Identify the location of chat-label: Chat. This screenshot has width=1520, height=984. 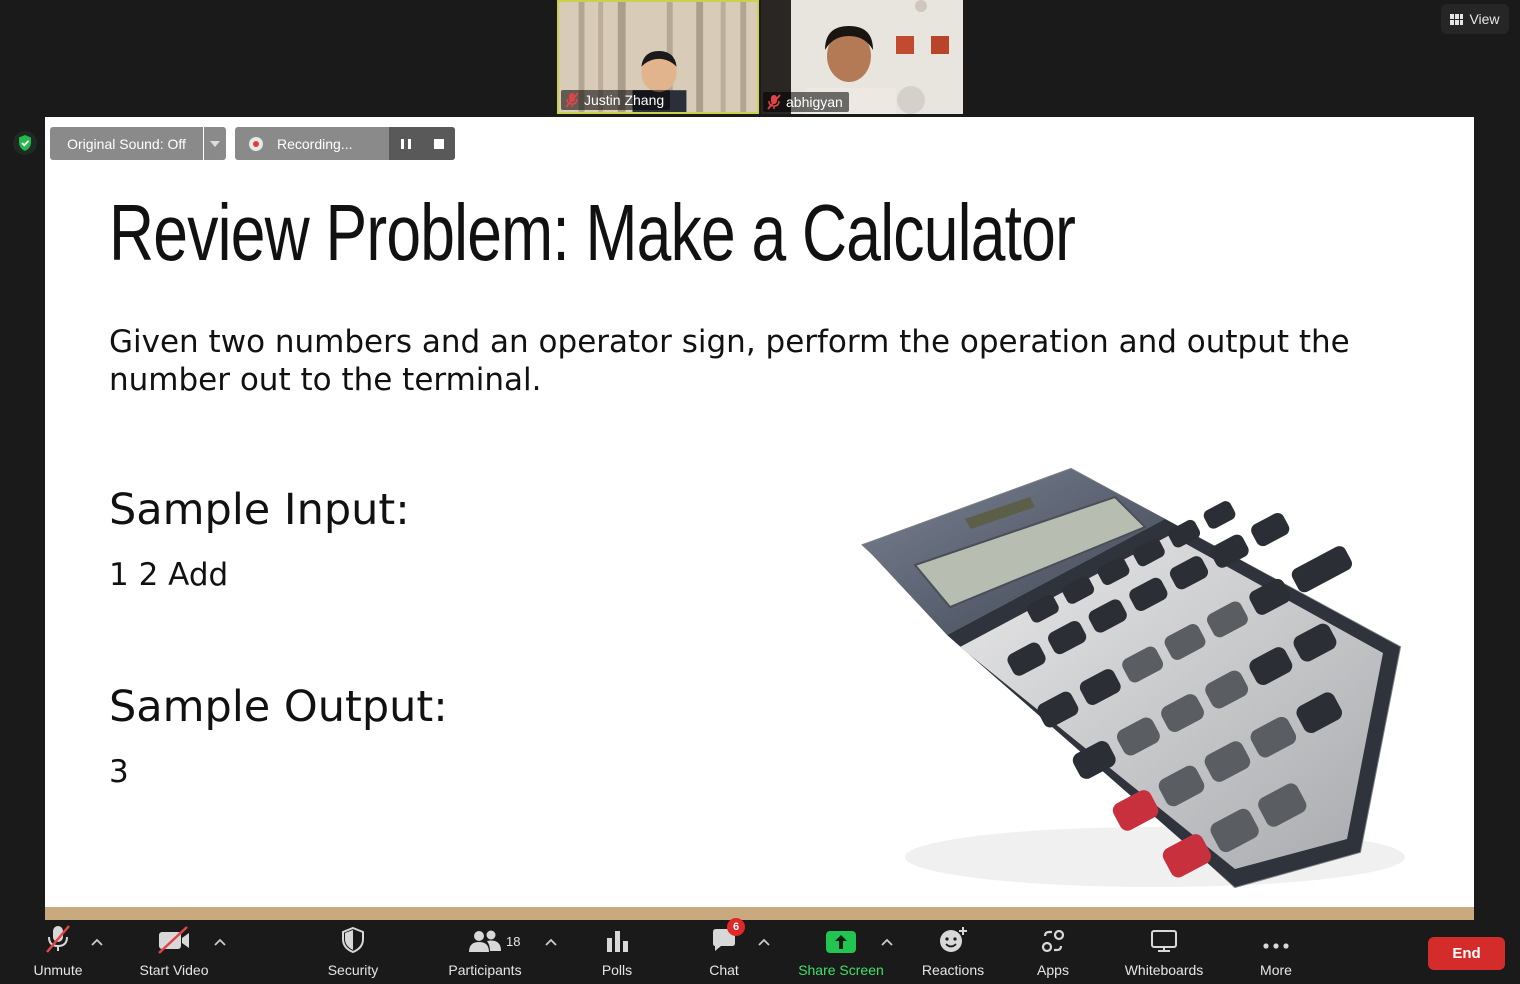
(724, 970).